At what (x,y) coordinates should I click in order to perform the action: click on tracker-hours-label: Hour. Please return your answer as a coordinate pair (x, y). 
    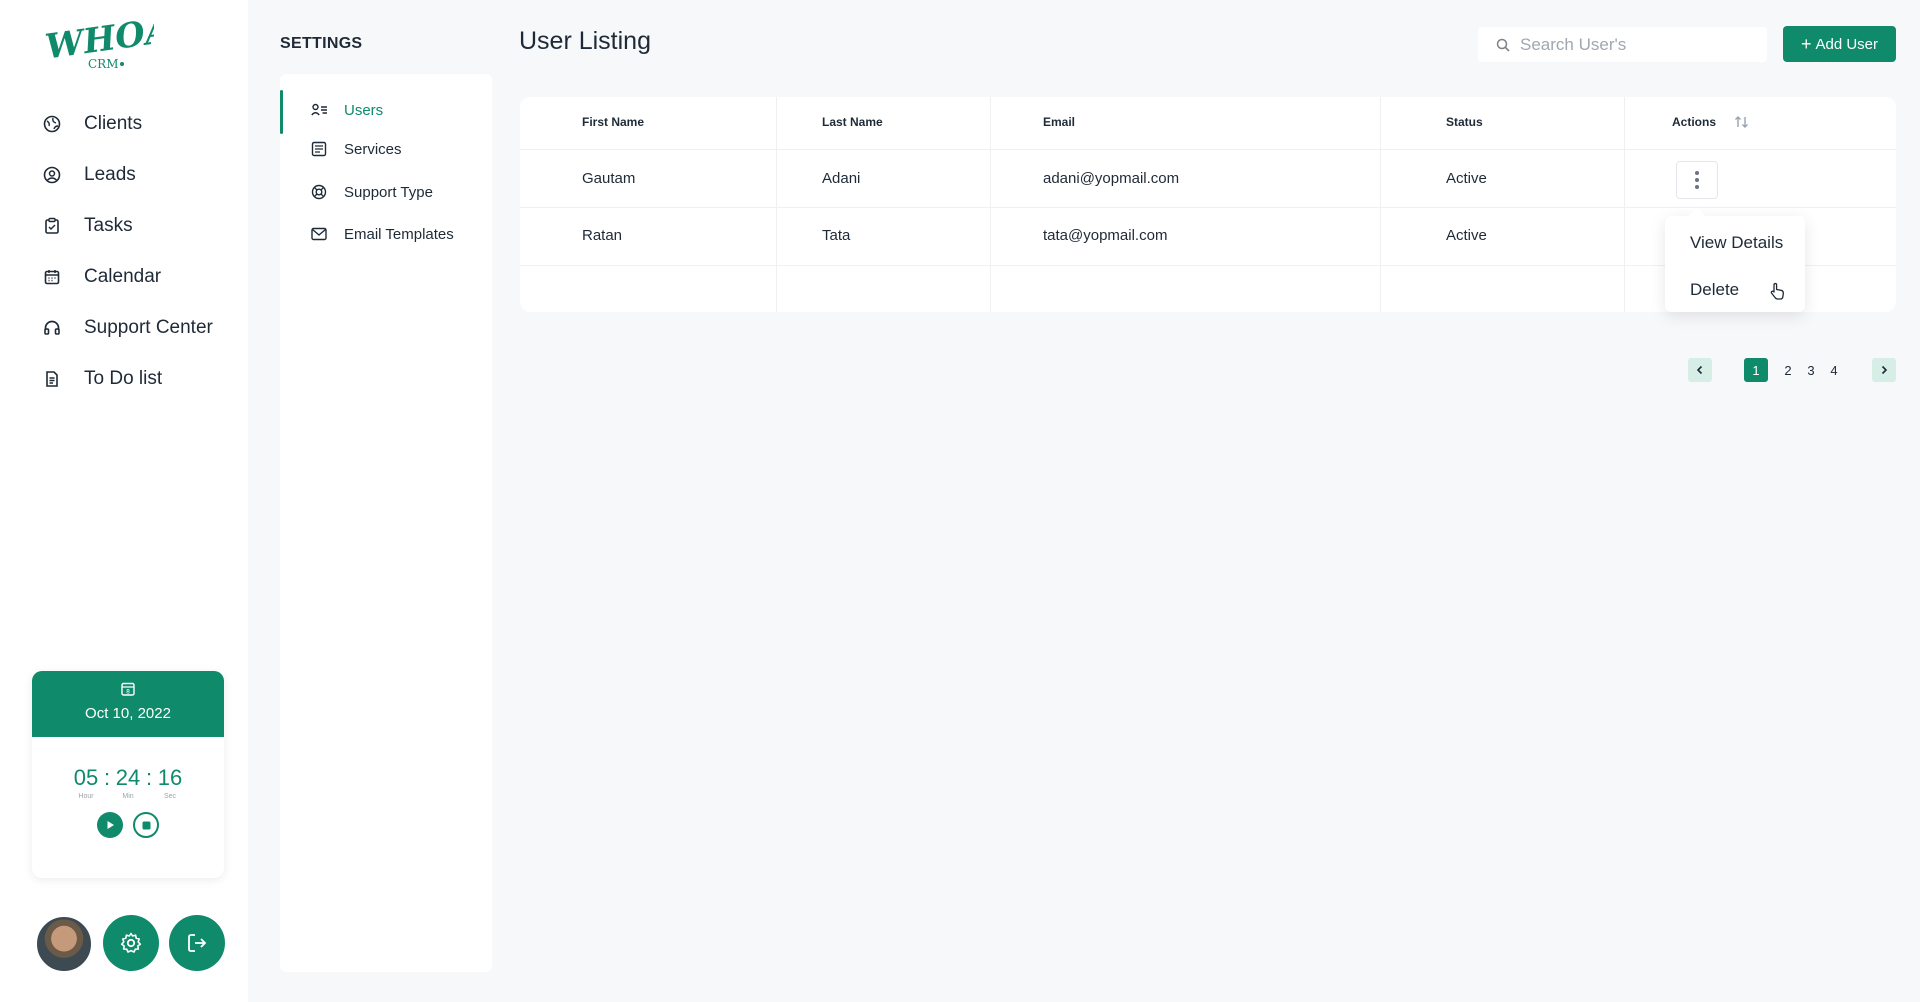
    Looking at the image, I should click on (86, 796).